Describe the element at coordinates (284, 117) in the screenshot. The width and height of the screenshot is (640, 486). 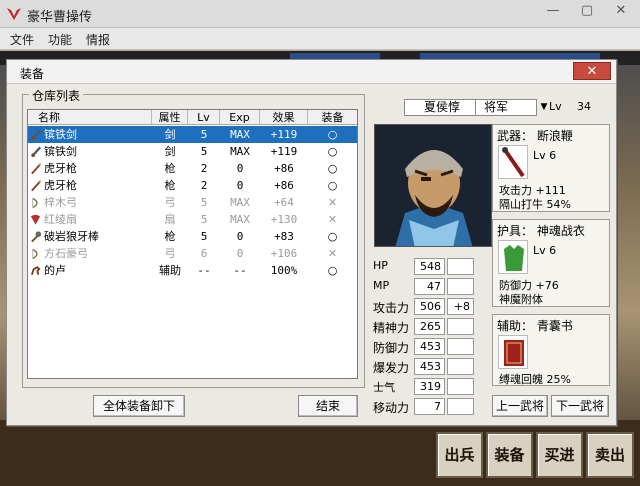
I see `col-effect: 效果` at that location.